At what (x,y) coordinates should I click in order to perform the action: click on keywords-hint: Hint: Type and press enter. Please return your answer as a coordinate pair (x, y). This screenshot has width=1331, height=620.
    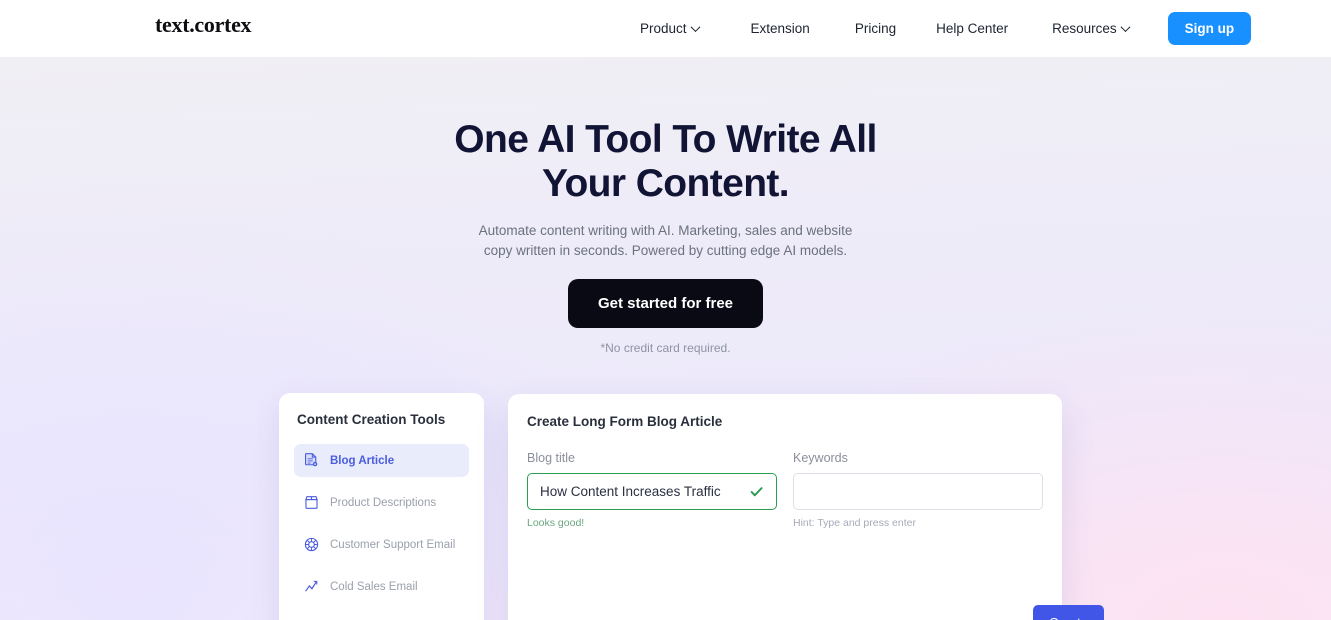
    Looking at the image, I should click on (854, 523).